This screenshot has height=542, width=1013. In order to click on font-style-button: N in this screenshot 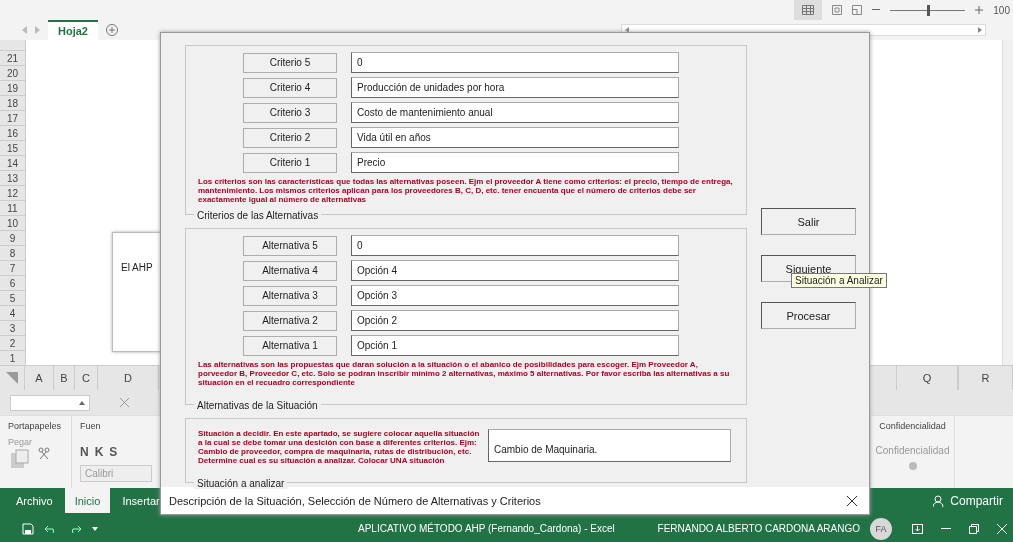, I will do `click(84, 452)`.